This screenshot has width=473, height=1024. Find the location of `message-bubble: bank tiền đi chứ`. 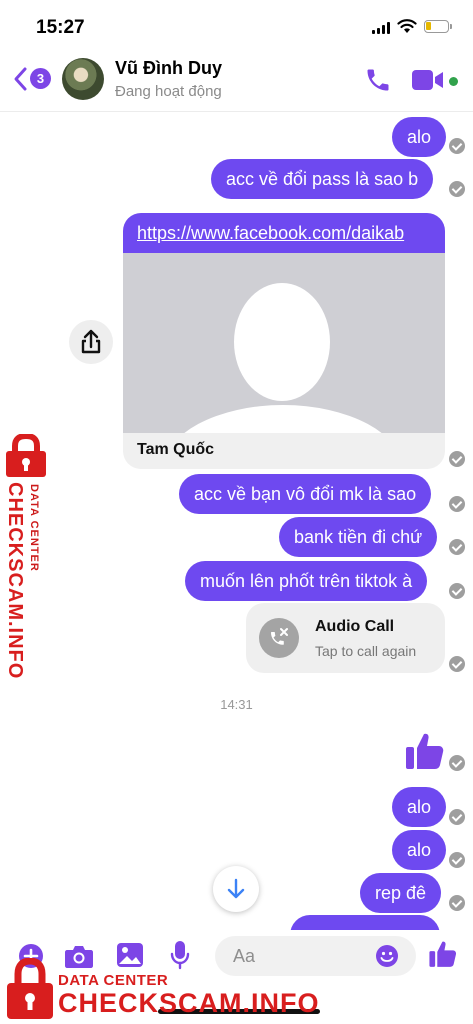

message-bubble: bank tiền đi chứ is located at coordinates (358, 537).